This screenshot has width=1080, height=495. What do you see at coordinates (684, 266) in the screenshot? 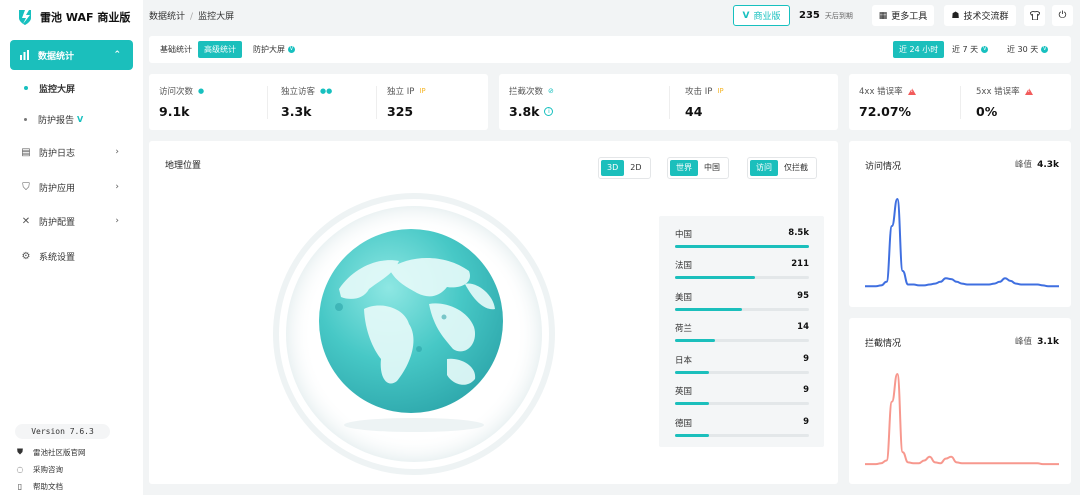
I see `country-name: 法国` at bounding box center [684, 266].